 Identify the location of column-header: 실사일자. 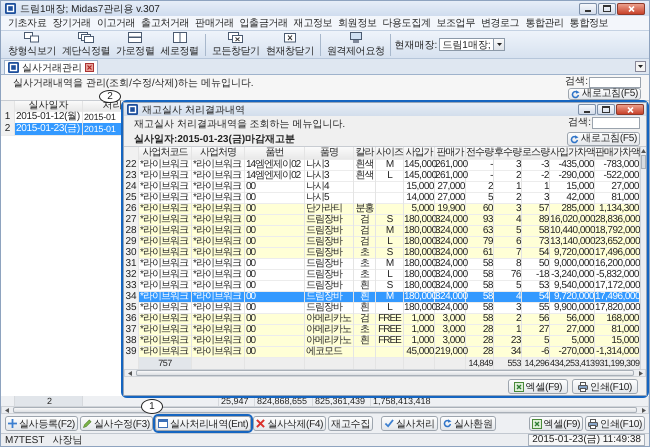
(49, 106).